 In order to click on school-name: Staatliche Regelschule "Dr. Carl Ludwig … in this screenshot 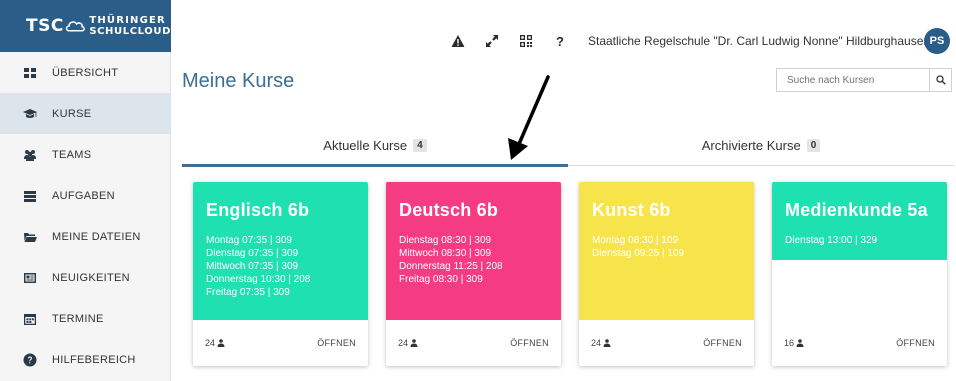, I will do `click(759, 41)`.